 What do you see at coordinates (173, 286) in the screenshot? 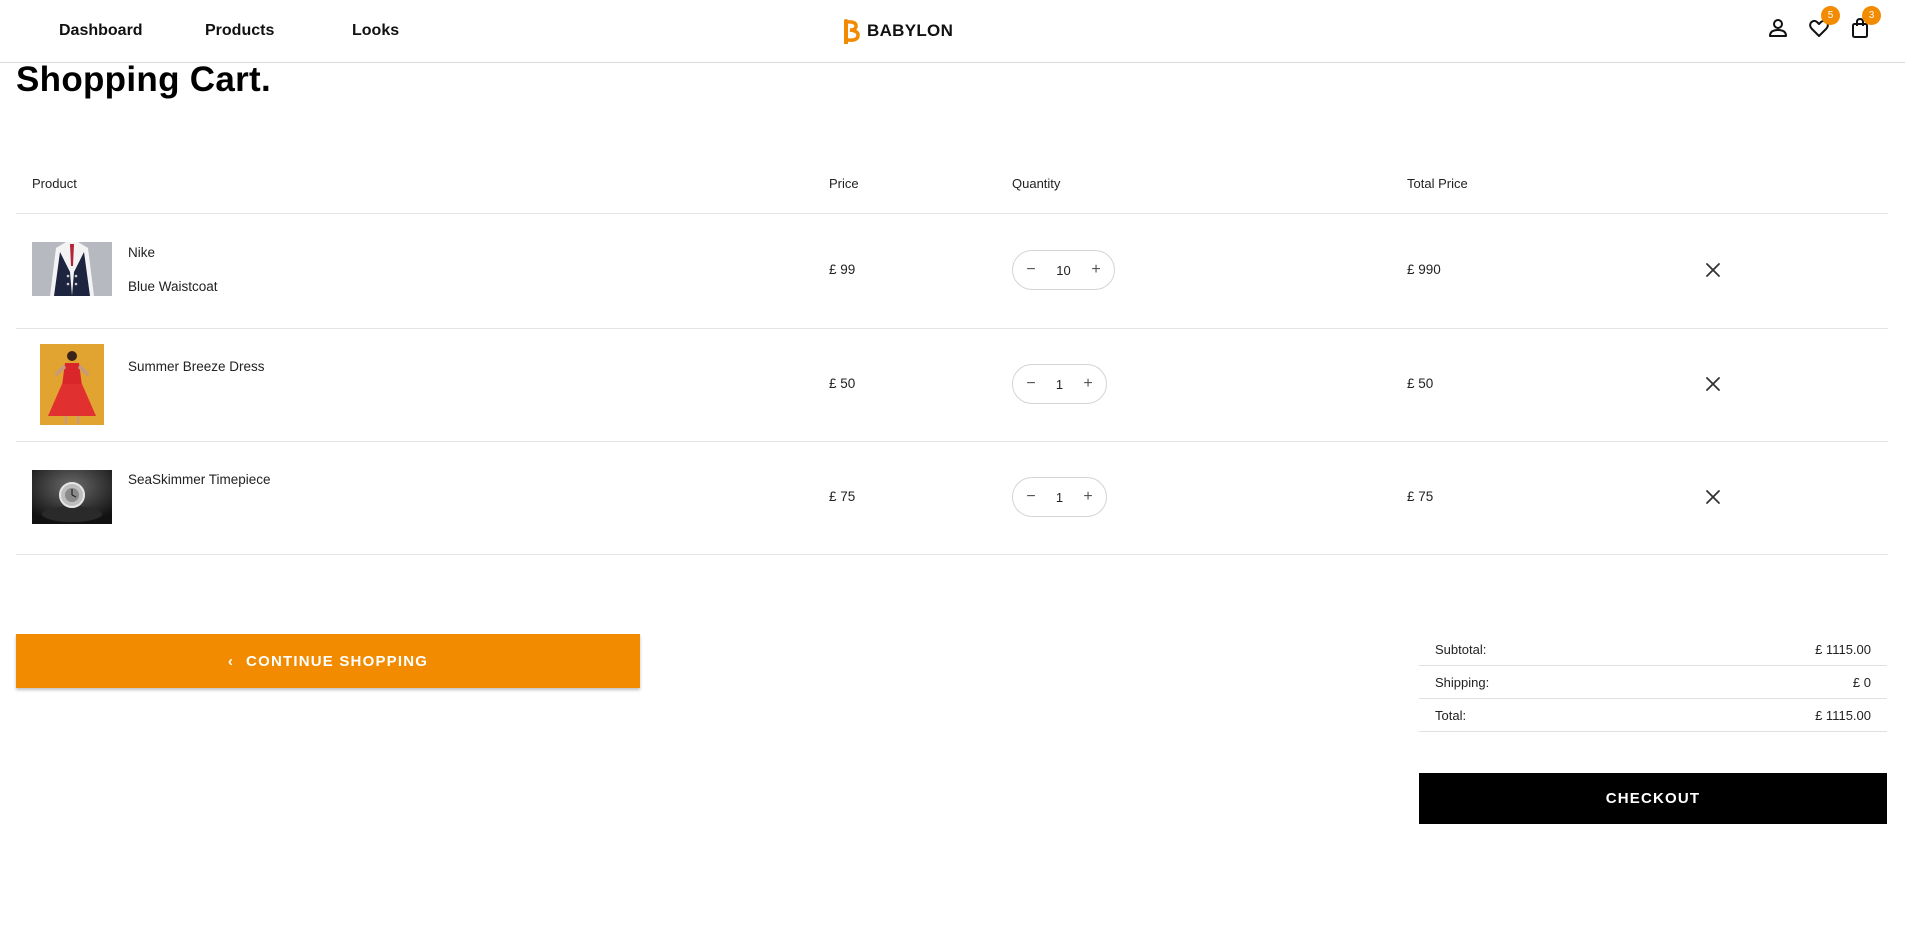
I see `product-name: Blue Waistcoat` at bounding box center [173, 286].